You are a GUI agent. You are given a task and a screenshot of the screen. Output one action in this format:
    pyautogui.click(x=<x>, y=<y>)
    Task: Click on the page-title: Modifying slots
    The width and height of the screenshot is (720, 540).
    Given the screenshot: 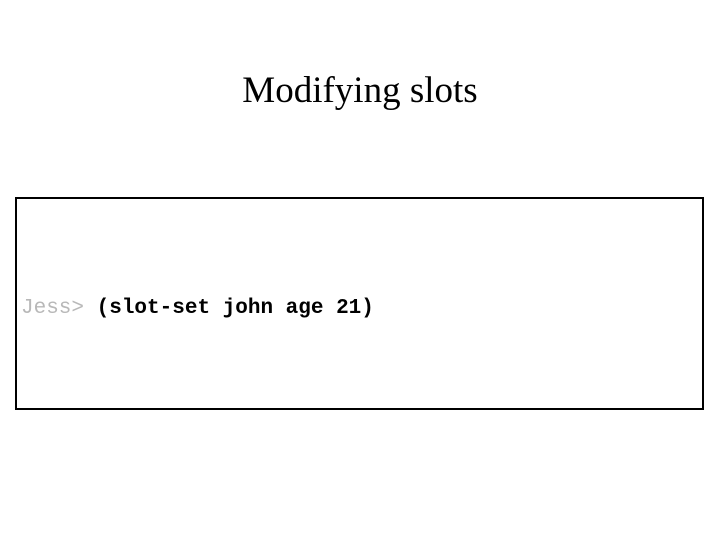 What is the action you would take?
    pyautogui.click(x=360, y=90)
    